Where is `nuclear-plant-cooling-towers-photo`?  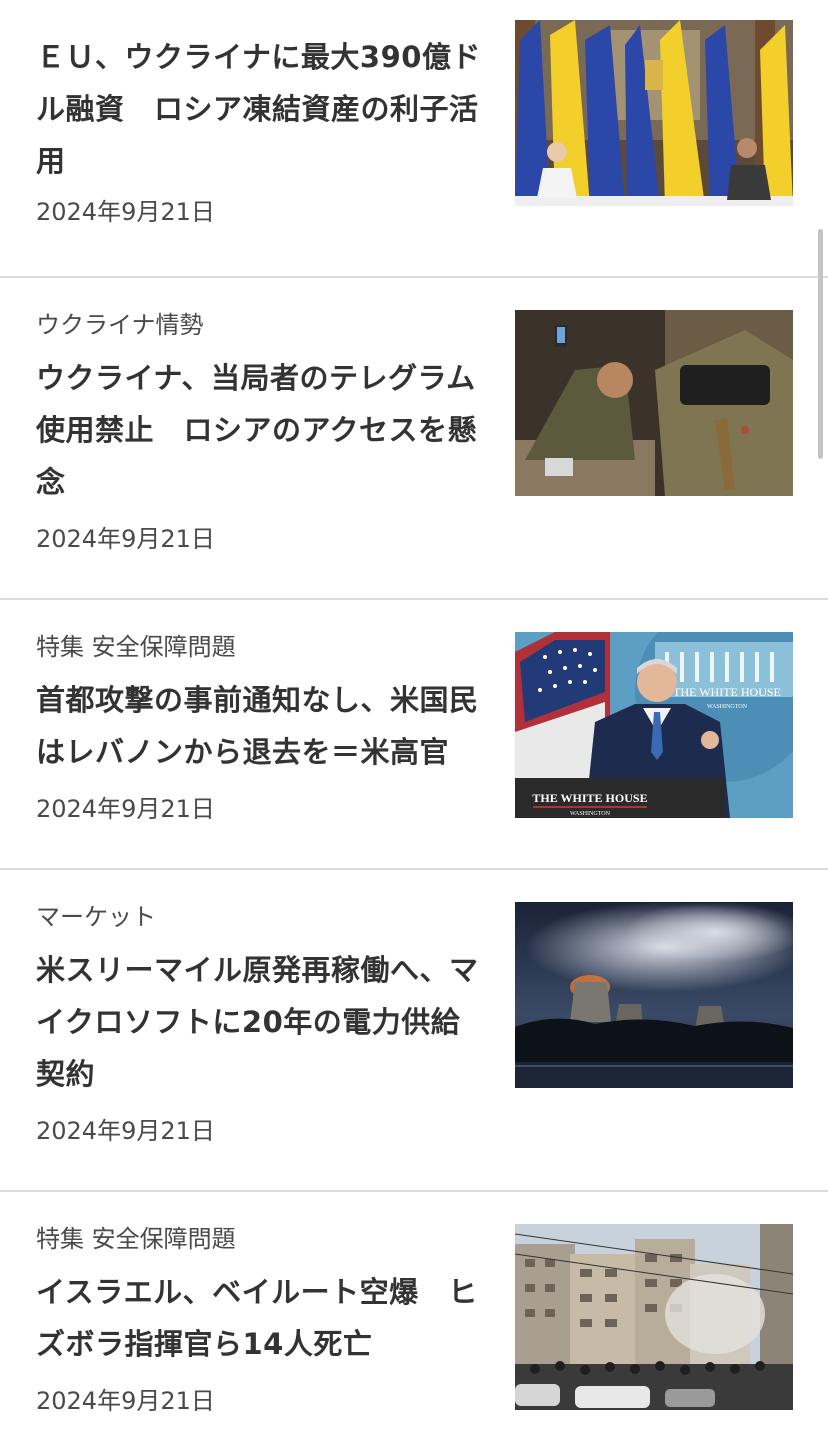
nuclear-plant-cooling-towers-photo is located at coordinates (654, 995).